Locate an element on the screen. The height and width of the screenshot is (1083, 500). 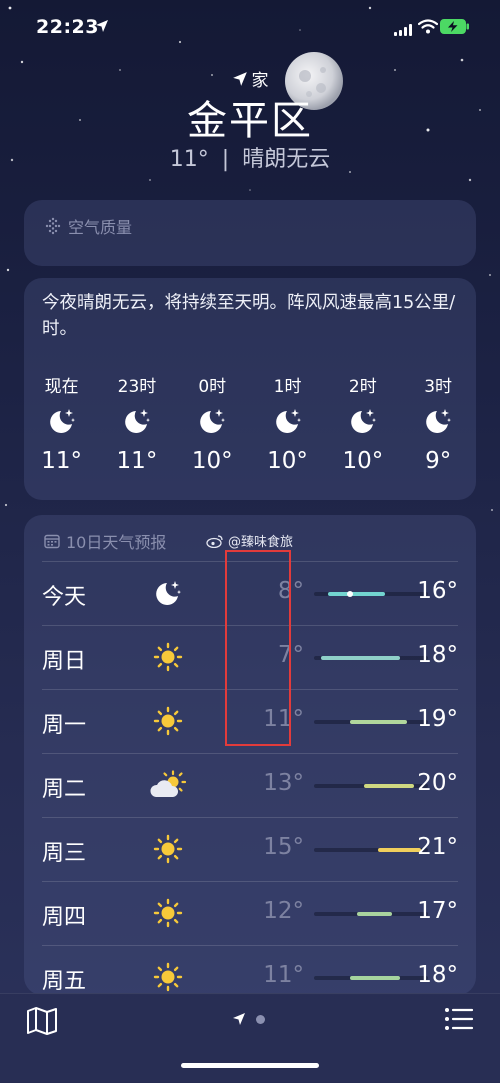
battery-charging-icon is located at coordinates (455, 28).